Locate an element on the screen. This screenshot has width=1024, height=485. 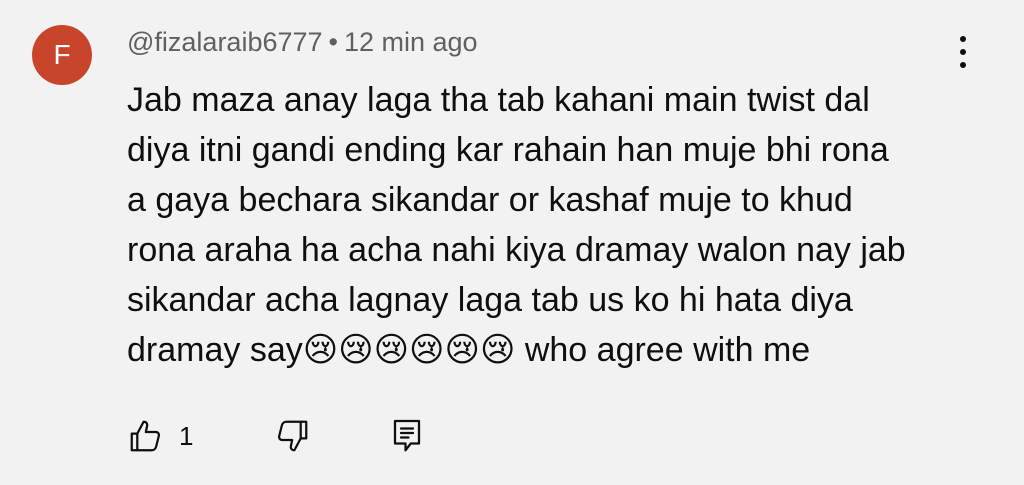
avatar-letter: F is located at coordinates (62, 54).